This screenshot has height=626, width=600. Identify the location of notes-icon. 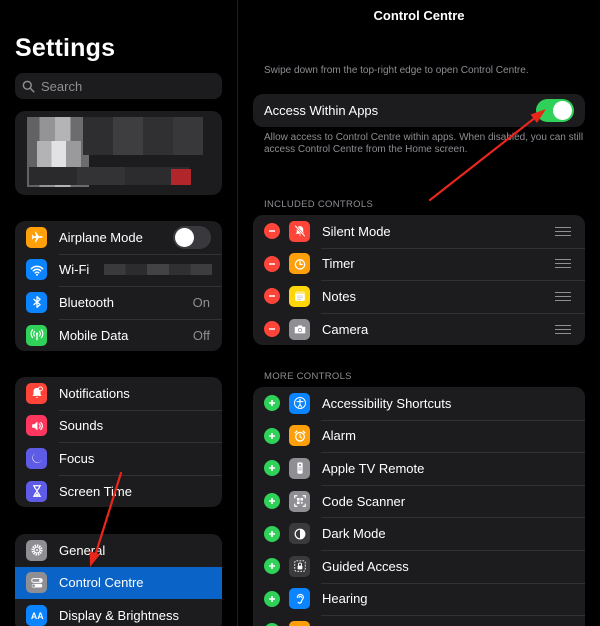
(299, 296).